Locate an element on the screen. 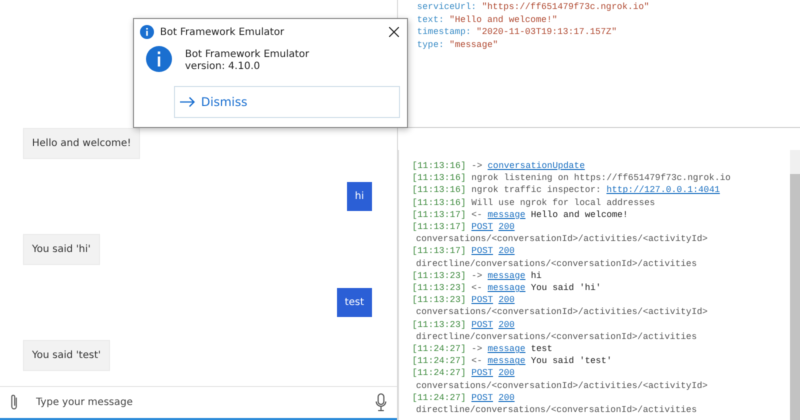  close-icon is located at coordinates (394, 32).